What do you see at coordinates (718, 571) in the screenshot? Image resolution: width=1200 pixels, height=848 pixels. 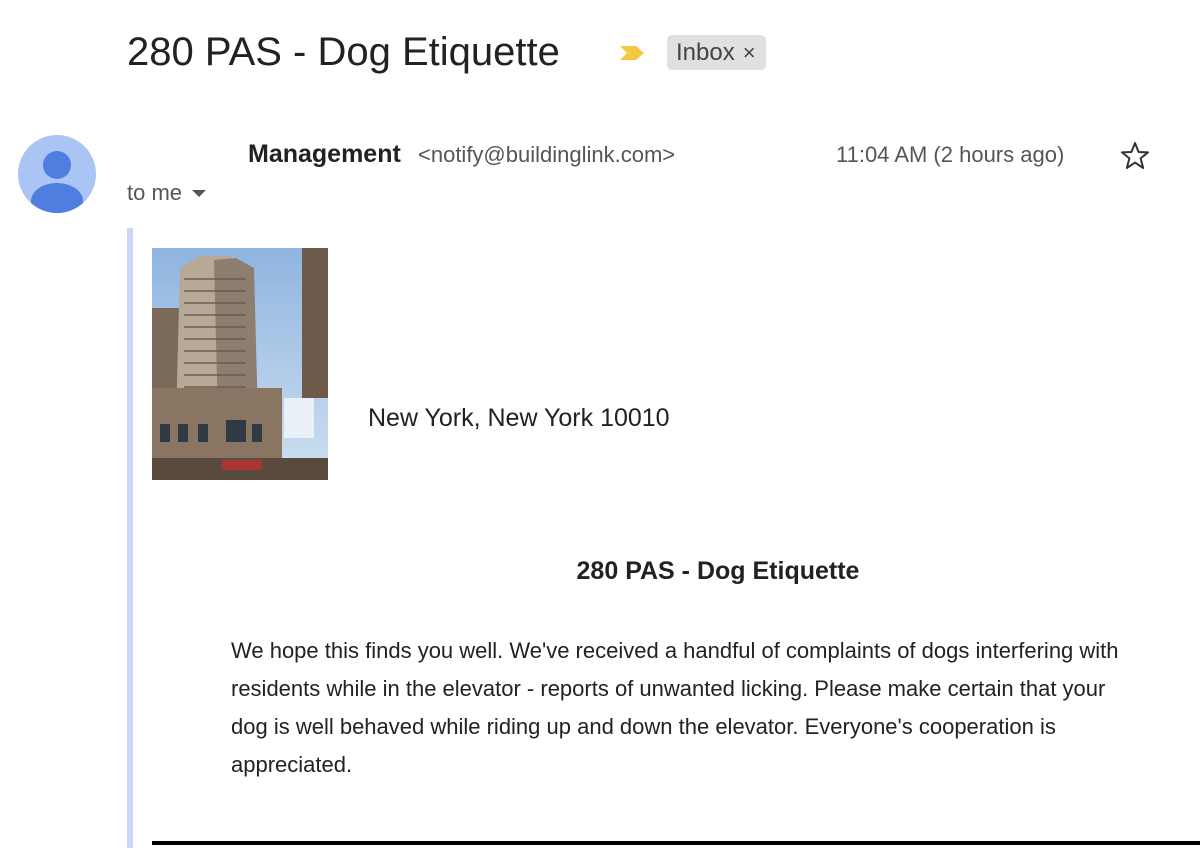 I see `message-heading: 280 PAS - Dog Etiquette` at bounding box center [718, 571].